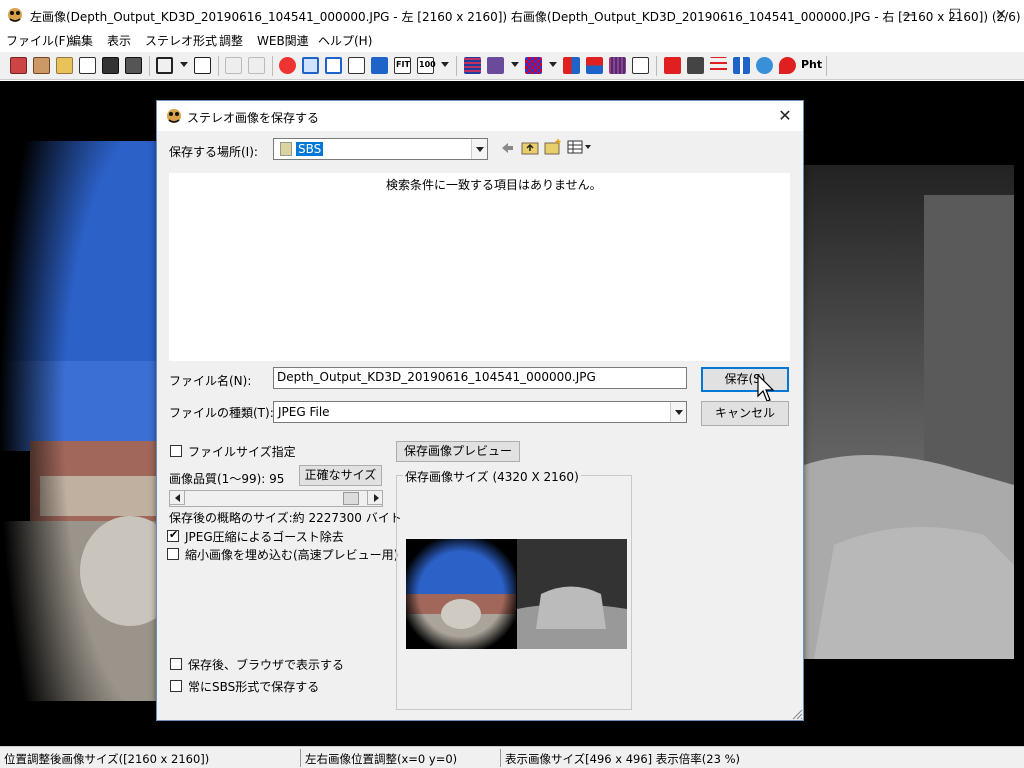  What do you see at coordinates (256, 65) in the screenshot?
I see `redo-icon` at bounding box center [256, 65].